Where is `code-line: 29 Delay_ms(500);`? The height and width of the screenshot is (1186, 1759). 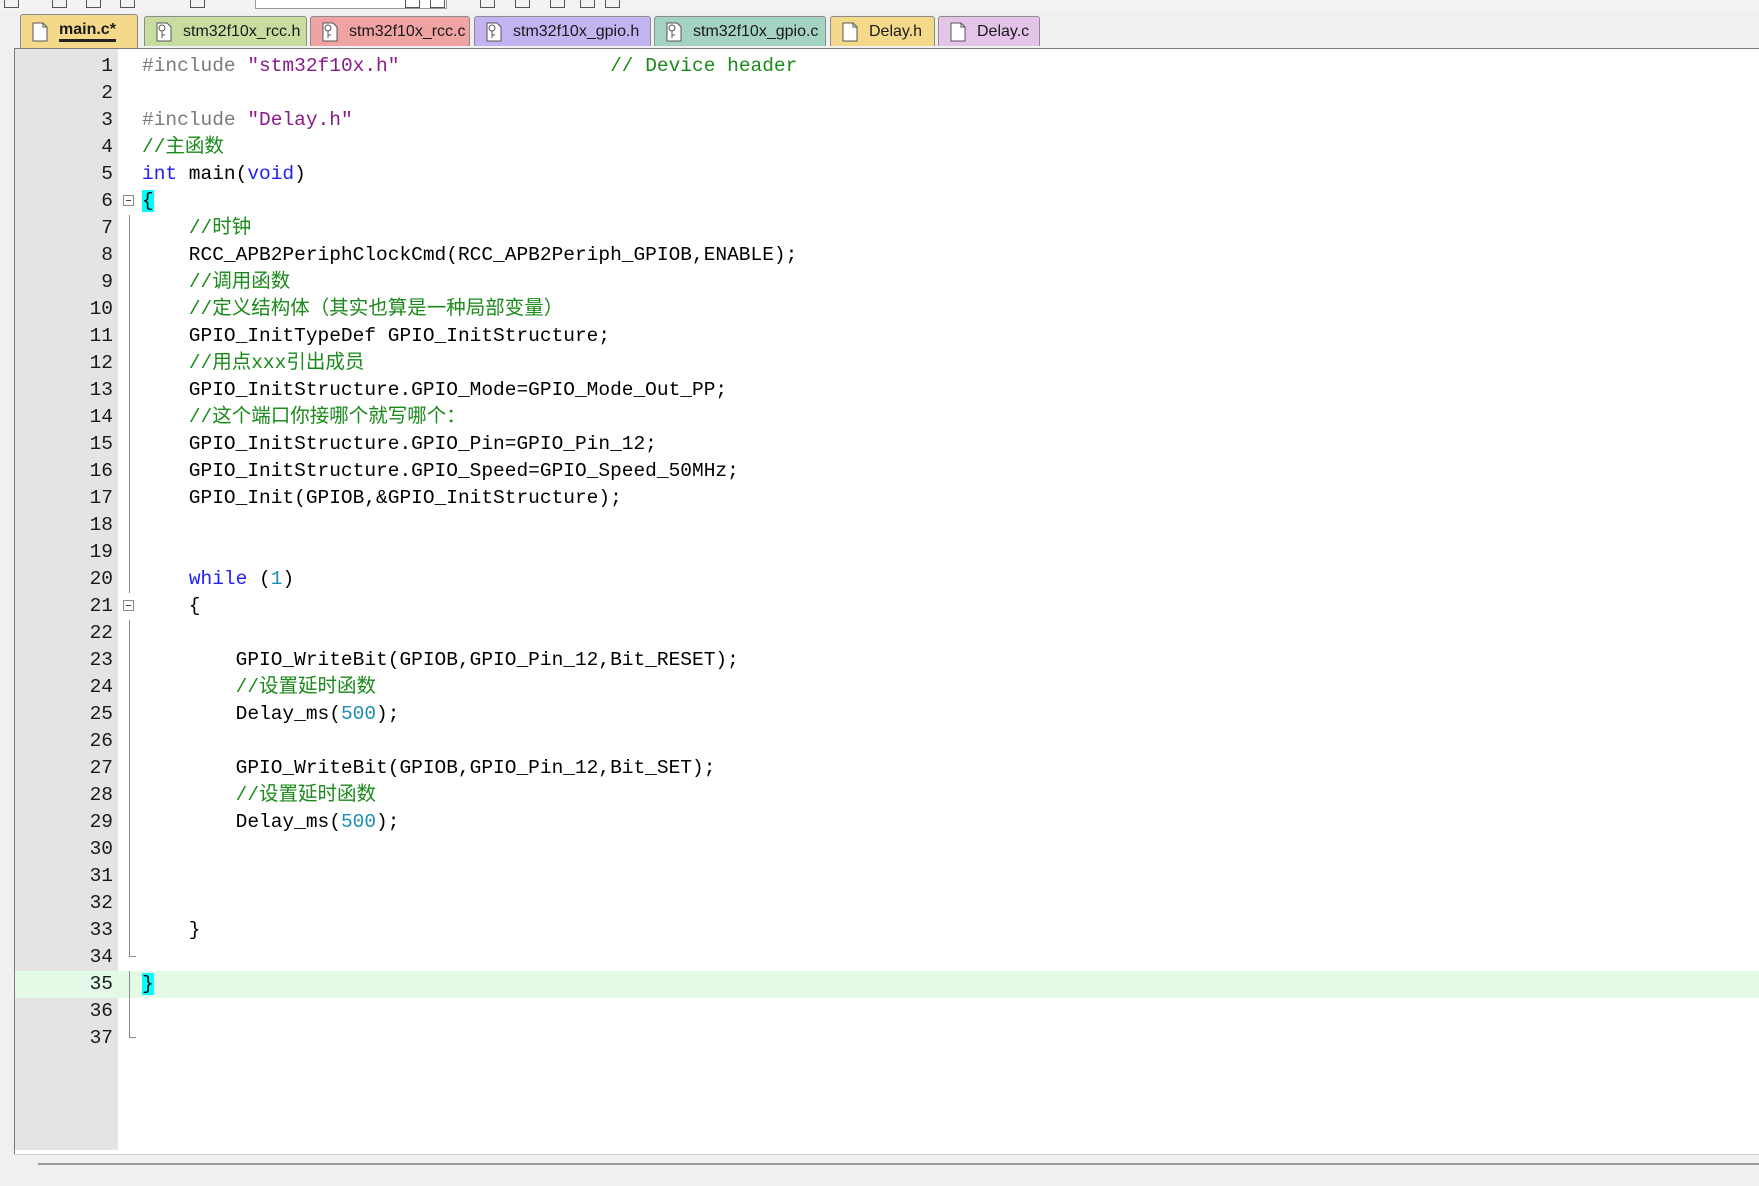 code-line: 29 Delay_ms(500); is located at coordinates (887, 822).